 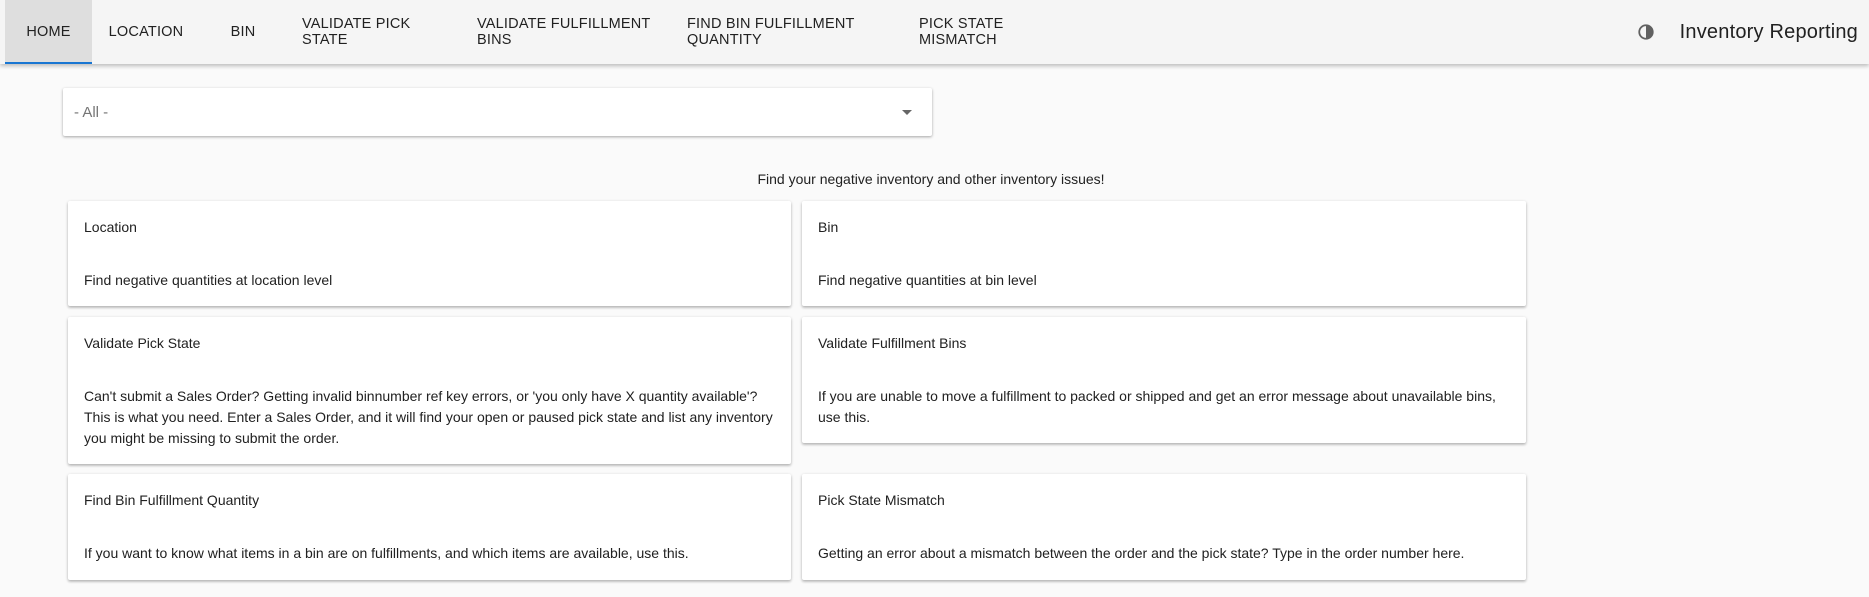 What do you see at coordinates (1768, 31) in the screenshot?
I see `app-title: Inventory Reporting` at bounding box center [1768, 31].